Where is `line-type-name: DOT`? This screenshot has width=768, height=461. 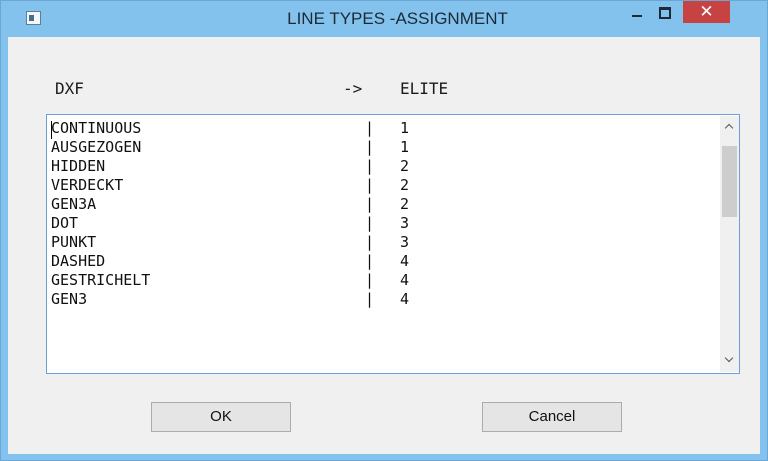 line-type-name: DOT is located at coordinates (65, 223).